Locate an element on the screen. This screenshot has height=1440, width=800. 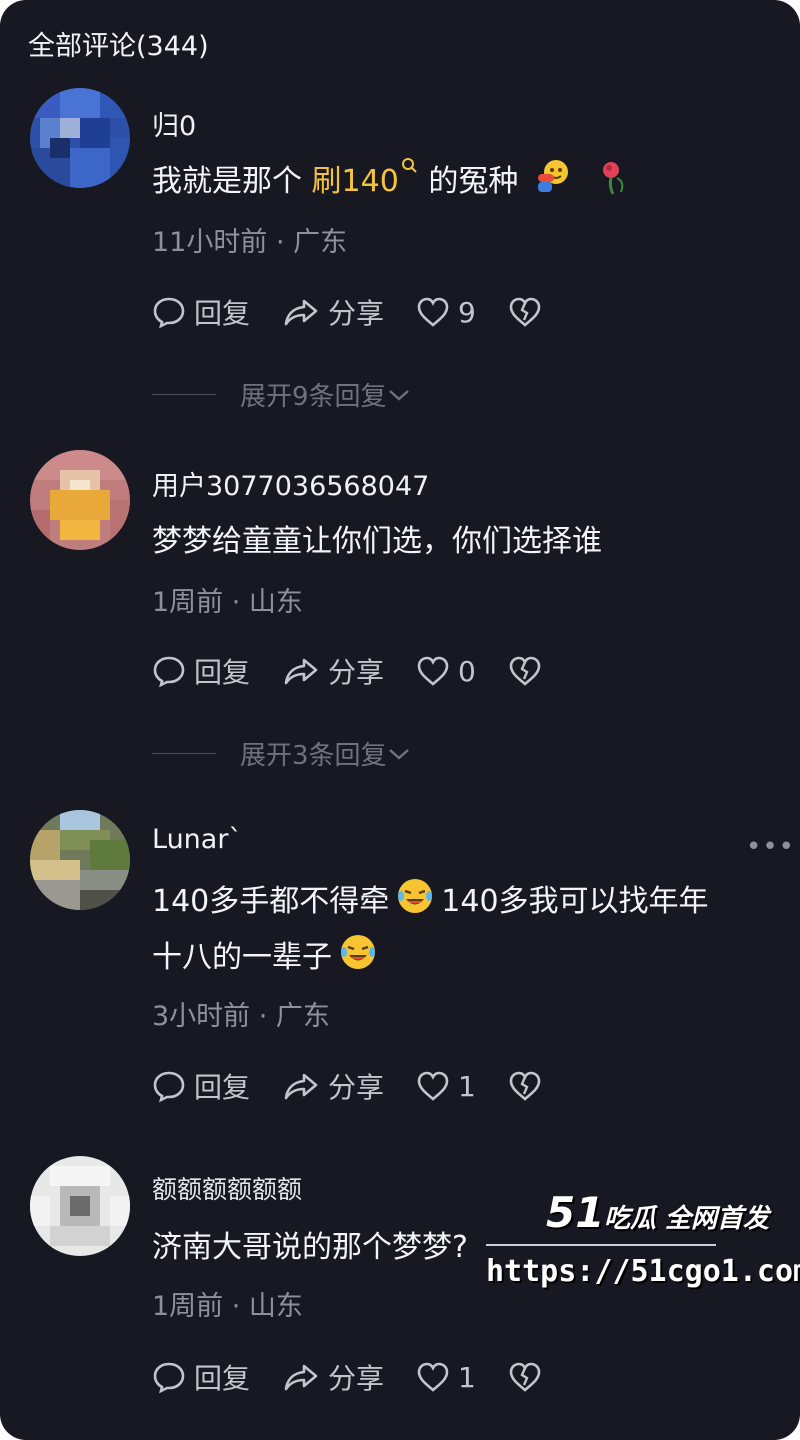
more-dots-icon: ••• is located at coordinates (770, 847).